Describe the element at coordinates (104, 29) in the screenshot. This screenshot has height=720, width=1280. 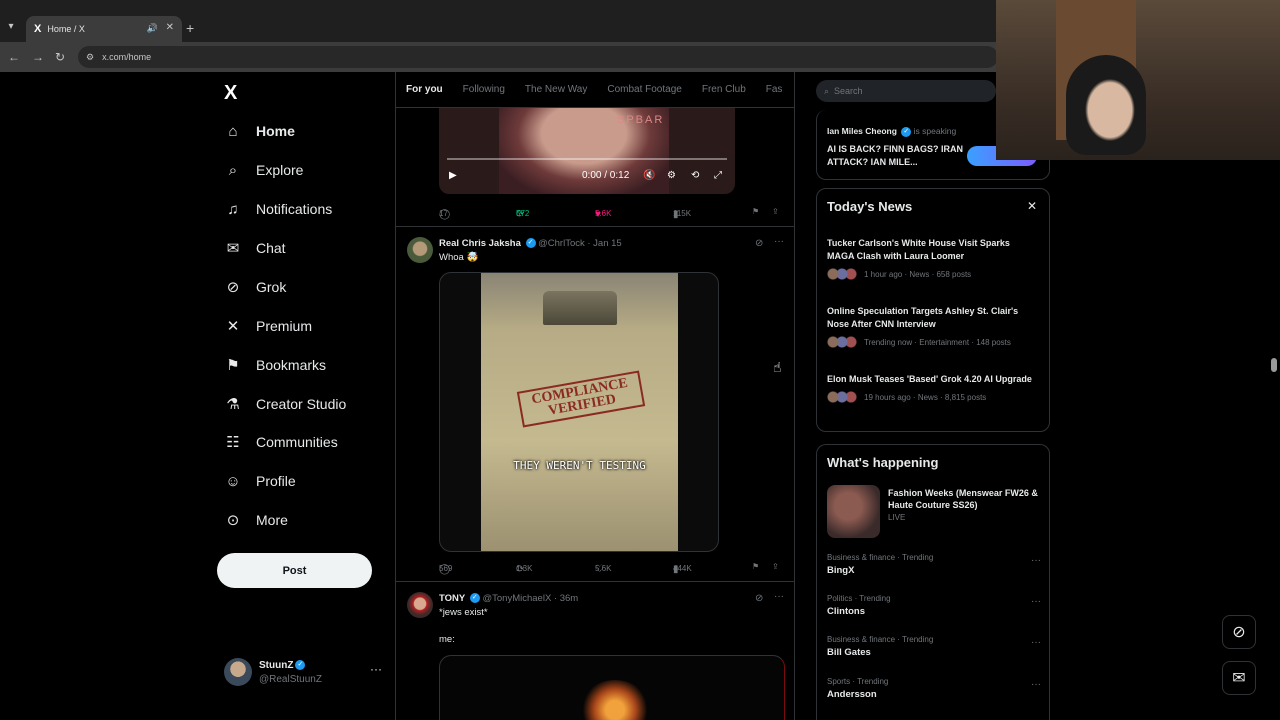
I see `browser-tab: X Home / X 🔊 ✕` at that location.